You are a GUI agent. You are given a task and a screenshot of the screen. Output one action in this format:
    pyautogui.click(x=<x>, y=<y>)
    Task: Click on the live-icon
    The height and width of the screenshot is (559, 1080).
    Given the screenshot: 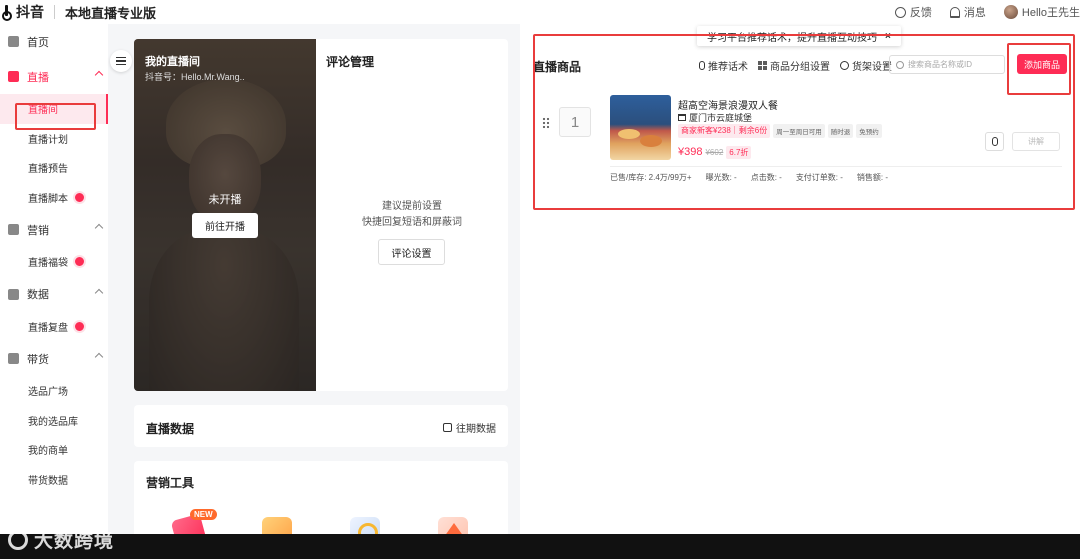 What is the action you would take?
    pyautogui.click(x=13, y=76)
    